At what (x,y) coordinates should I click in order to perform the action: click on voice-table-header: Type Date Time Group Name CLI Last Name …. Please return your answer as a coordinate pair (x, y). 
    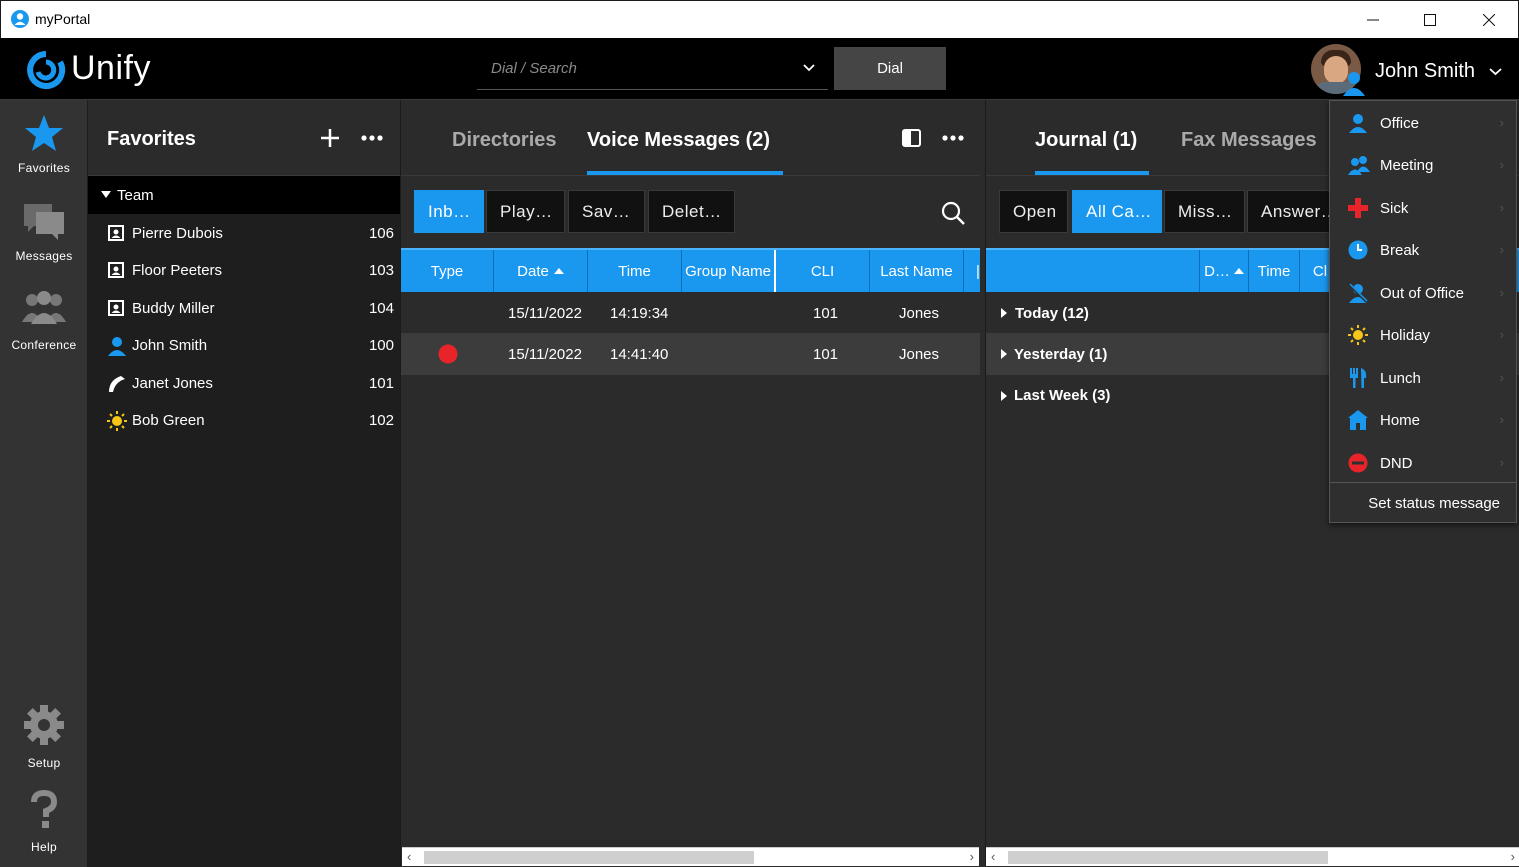
    Looking at the image, I should click on (690, 270).